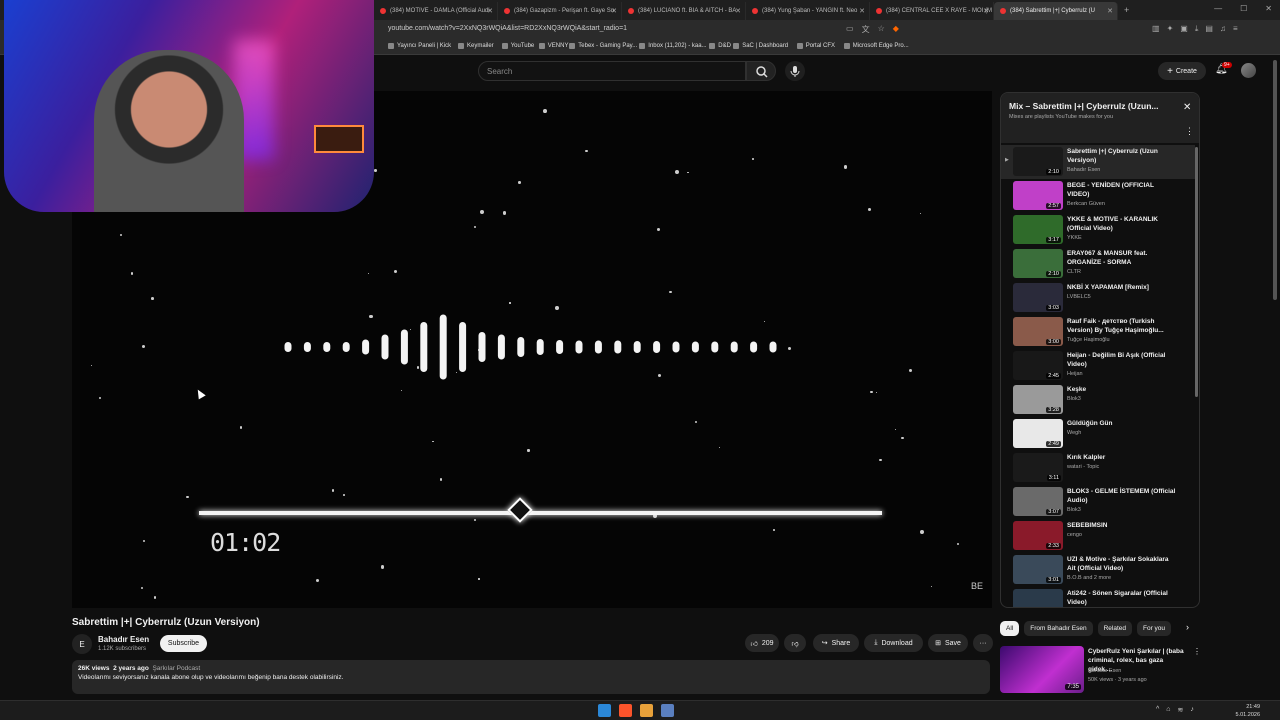  Describe the element at coordinates (82, 644) in the screenshot. I see `channel-avatar: E` at that location.